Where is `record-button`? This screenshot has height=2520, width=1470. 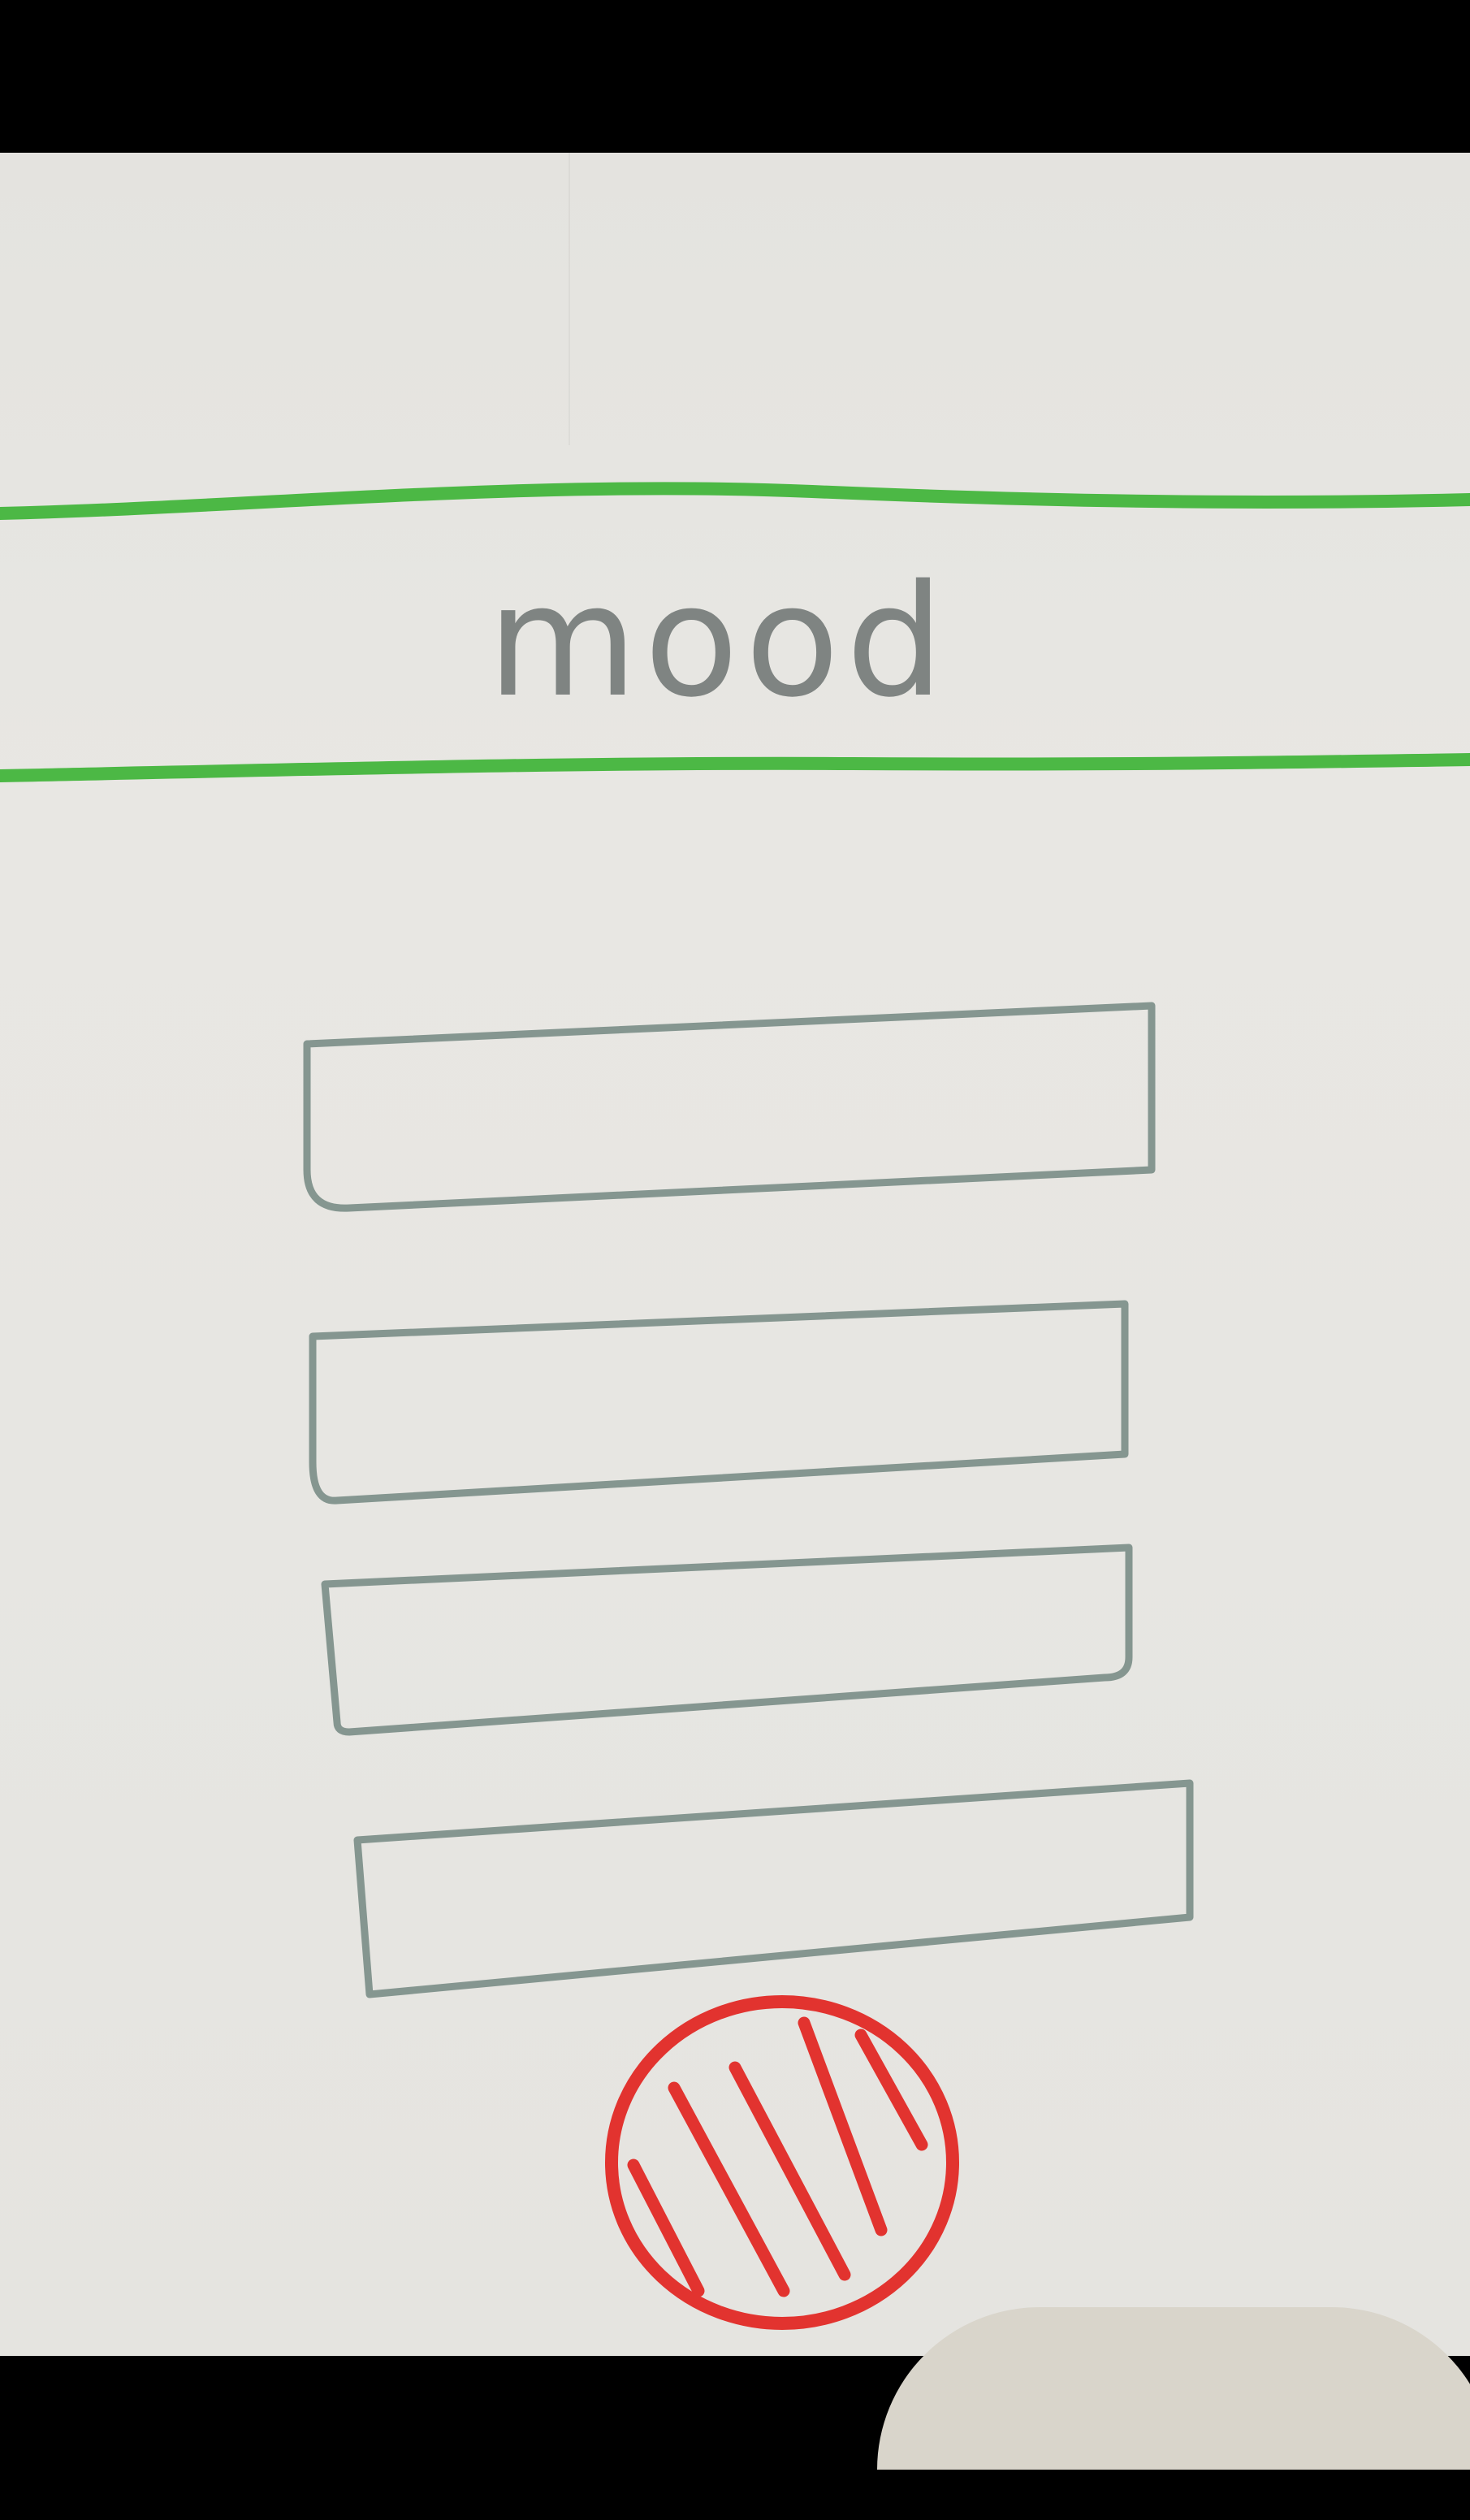 record-button is located at coordinates (782, 2162).